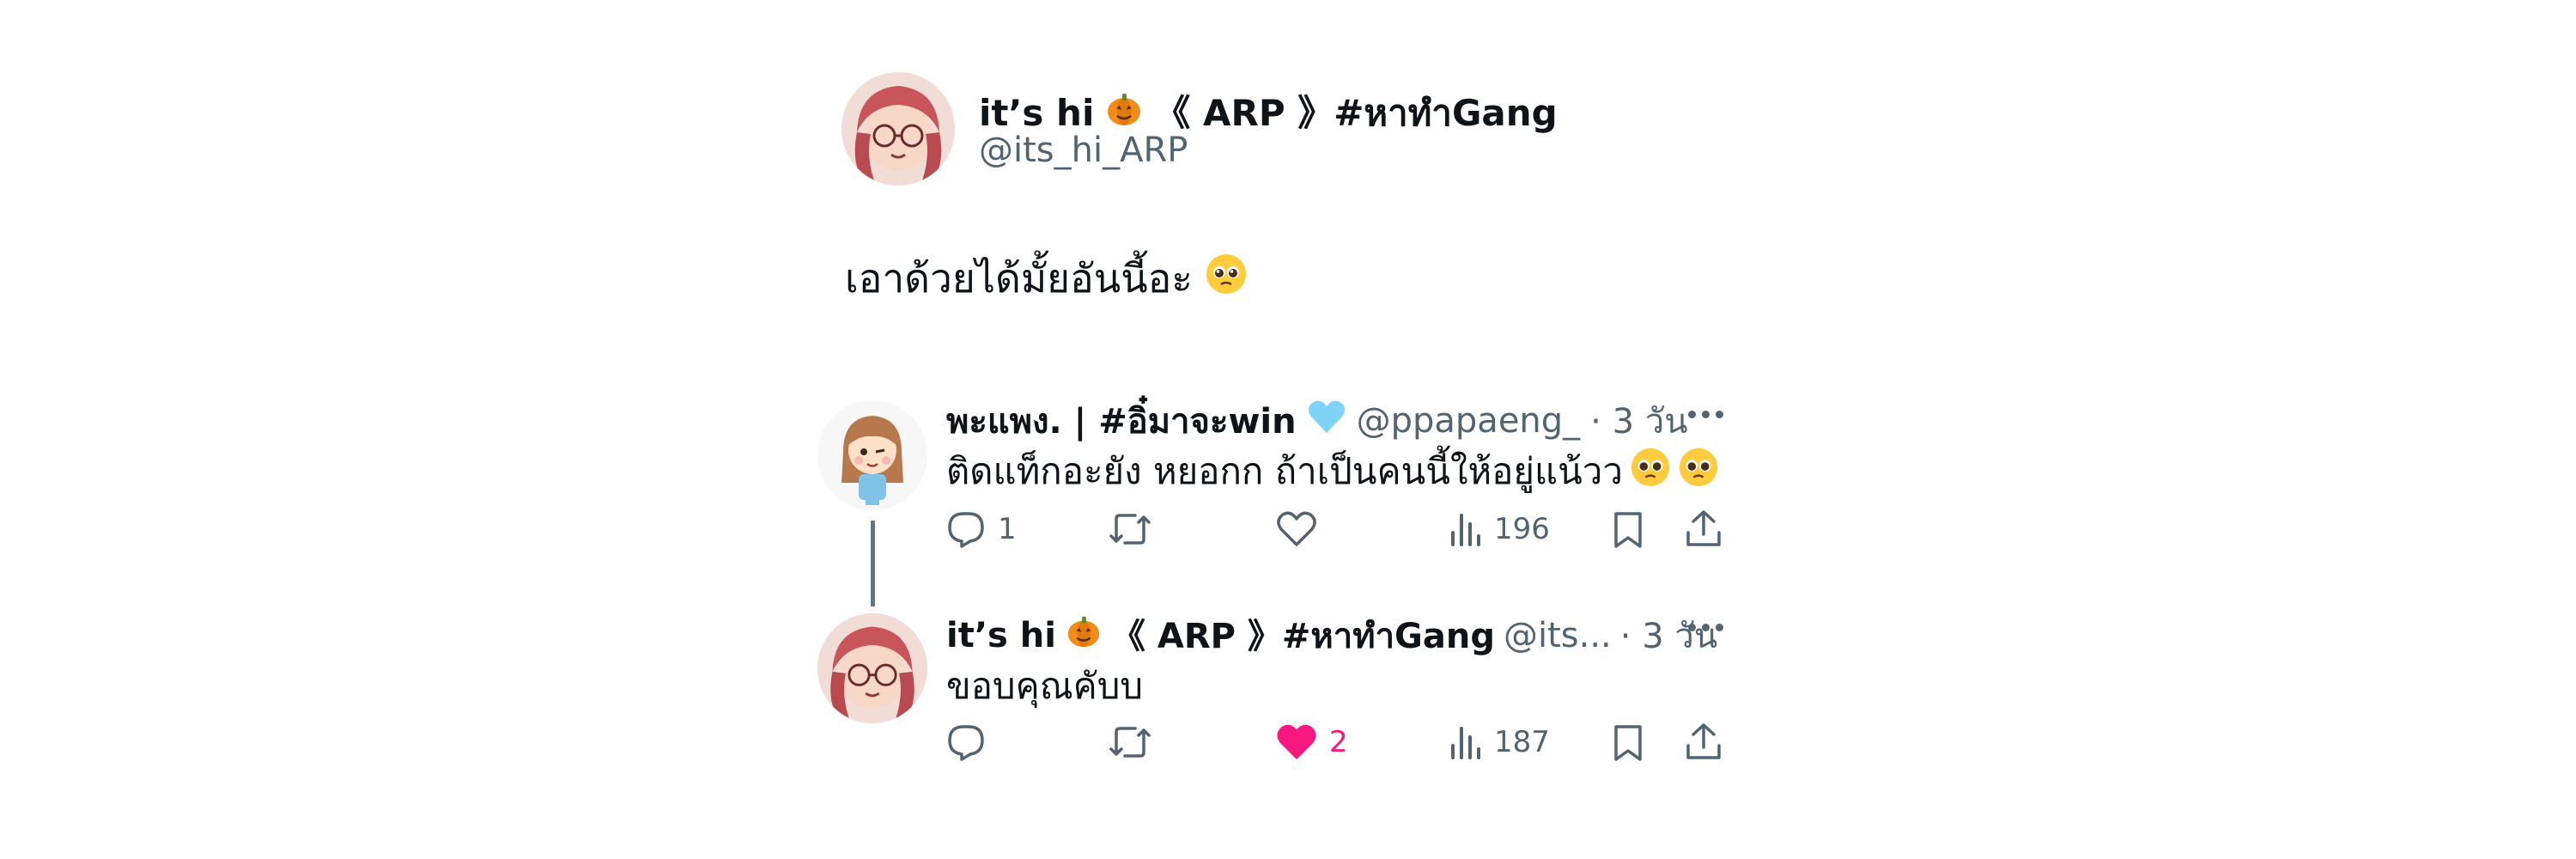  I want to click on thread-line, so click(873, 564).